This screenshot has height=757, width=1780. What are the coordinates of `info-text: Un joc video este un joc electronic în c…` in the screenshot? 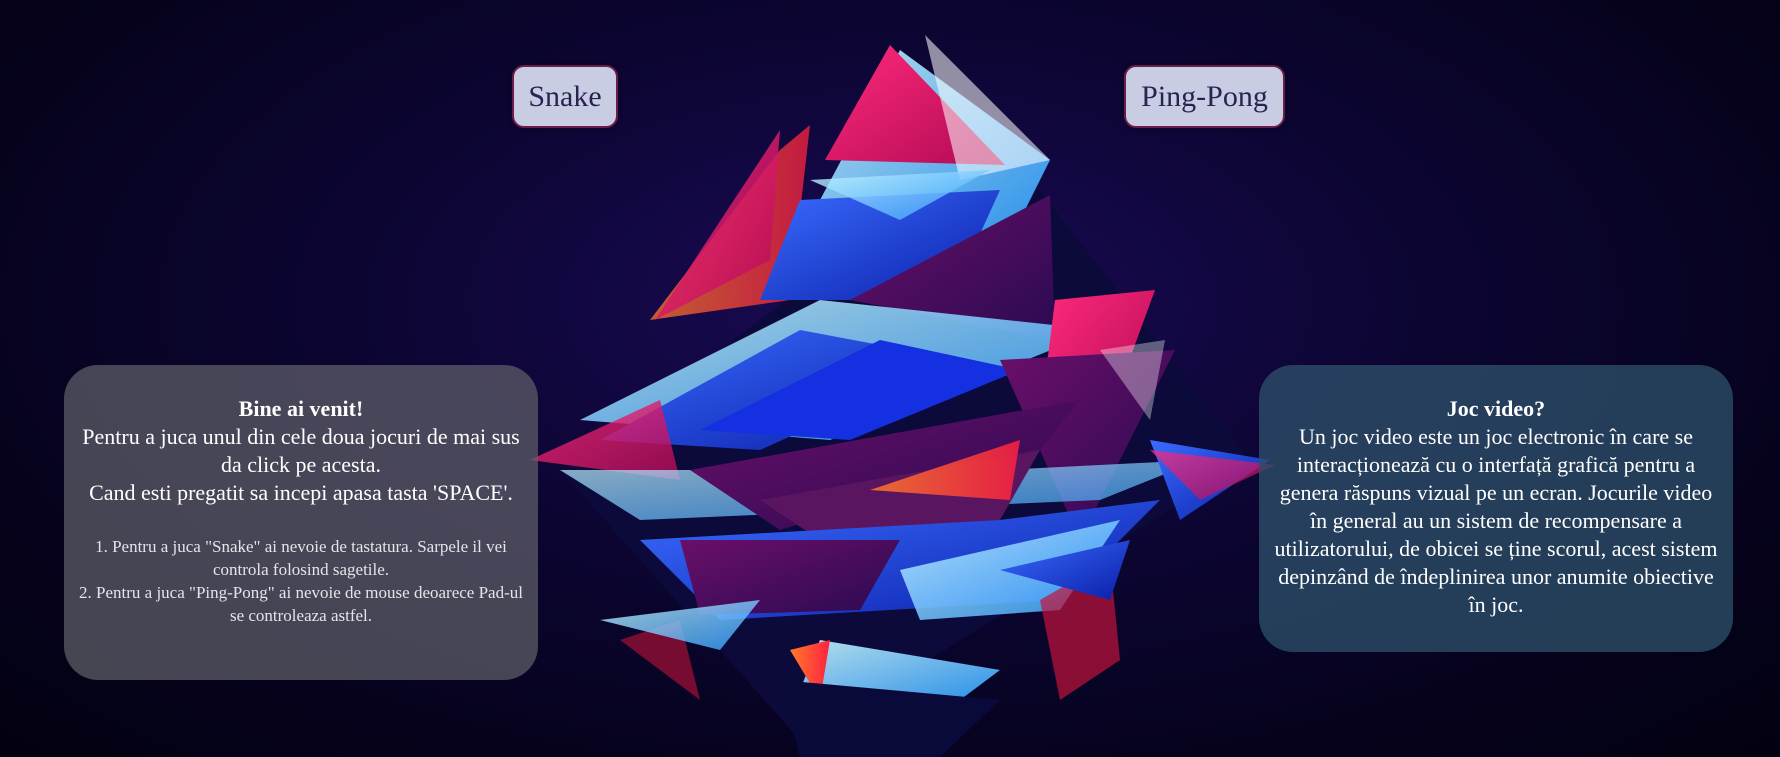 It's located at (1496, 520).